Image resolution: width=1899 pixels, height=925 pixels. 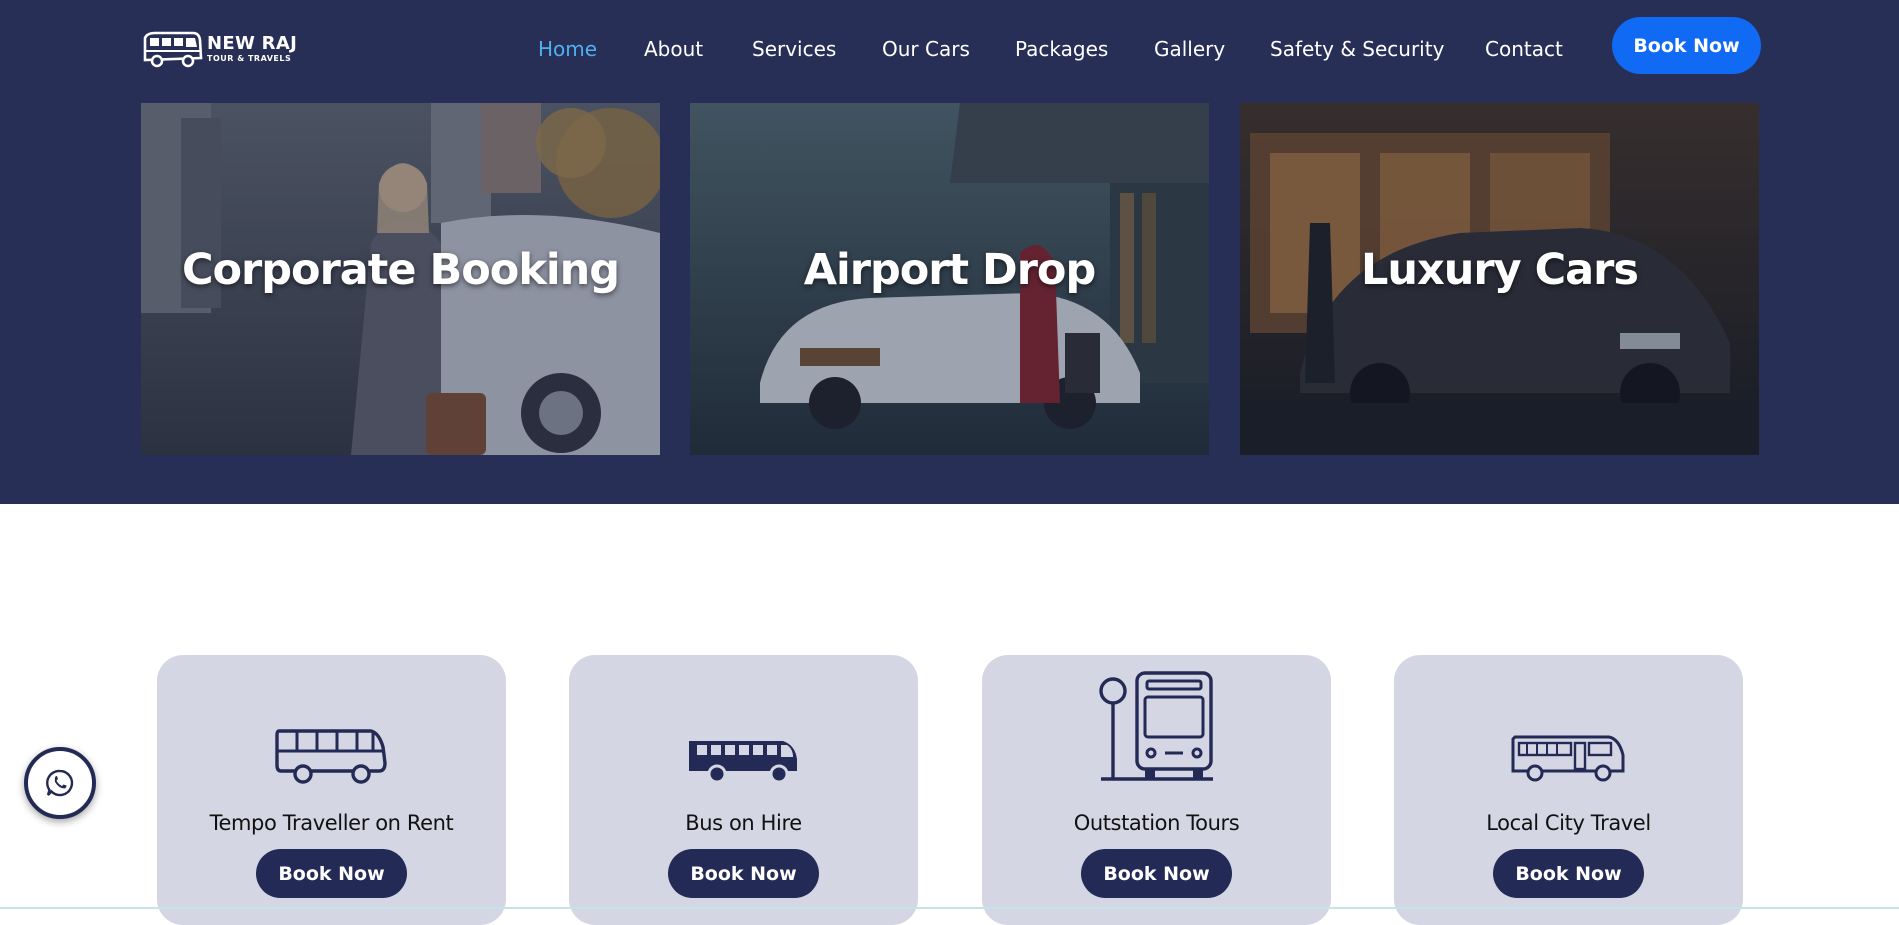 What do you see at coordinates (1189, 49) in the screenshot?
I see `nav-gallery: Gallery` at bounding box center [1189, 49].